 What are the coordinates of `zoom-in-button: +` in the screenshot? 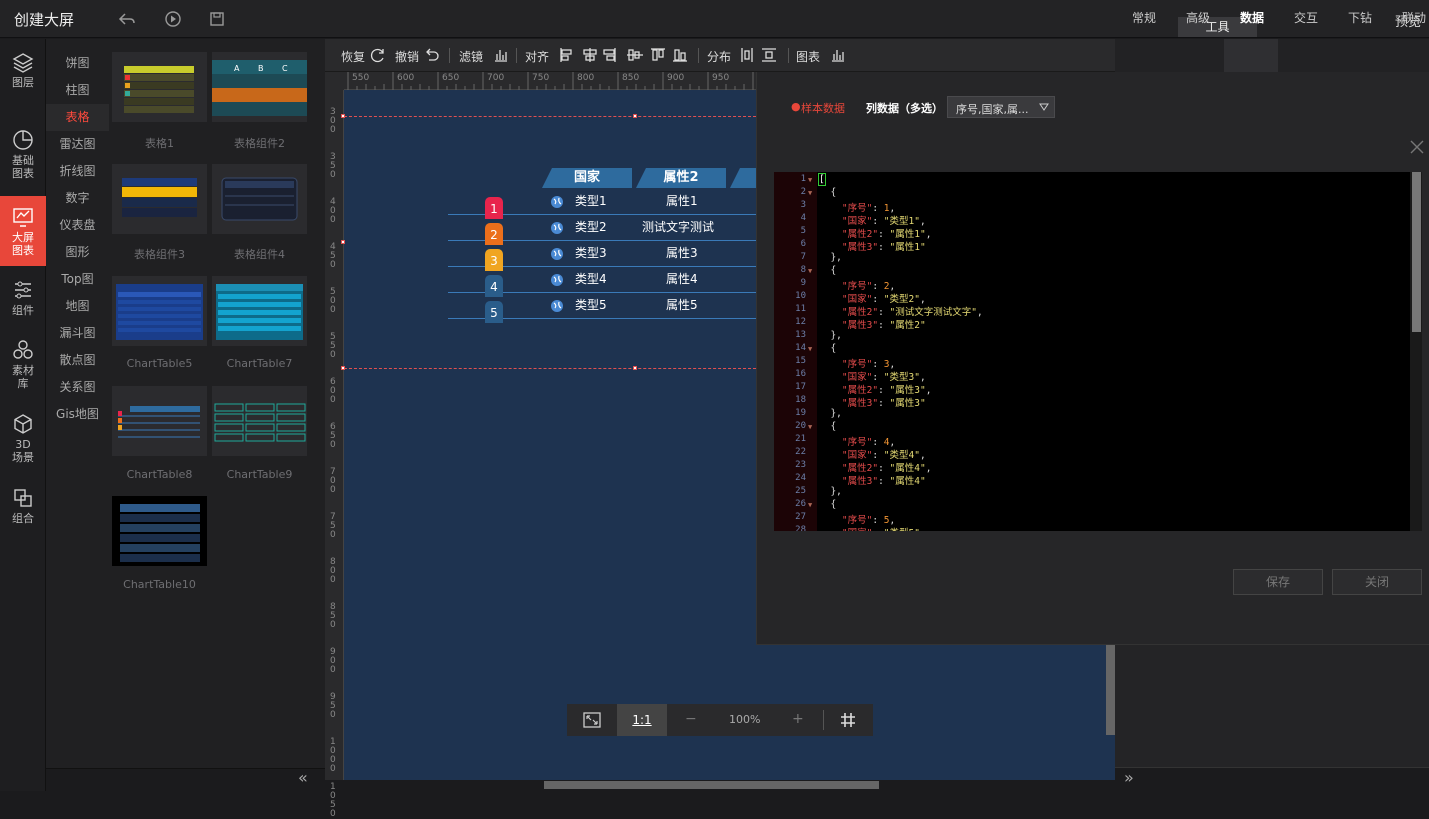 It's located at (798, 719).